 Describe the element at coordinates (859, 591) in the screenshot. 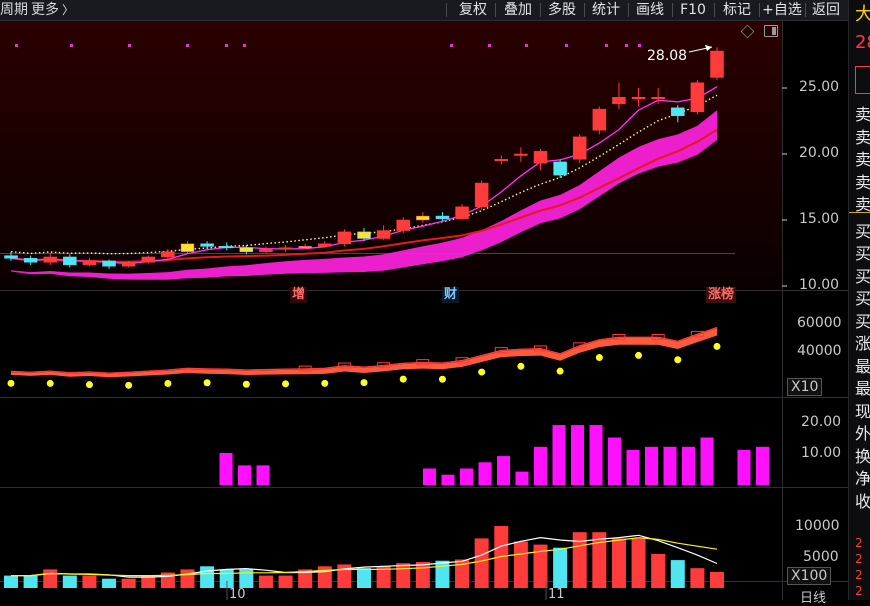

I see `mini-value: 2` at that location.